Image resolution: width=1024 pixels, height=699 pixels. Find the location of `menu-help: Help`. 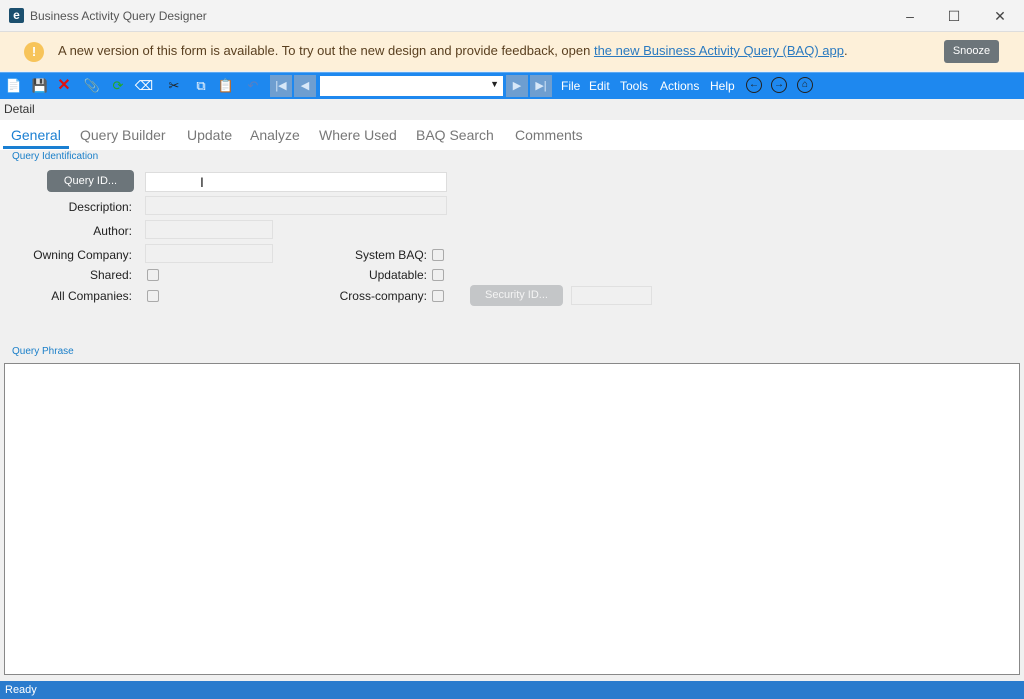

menu-help: Help is located at coordinates (722, 86).